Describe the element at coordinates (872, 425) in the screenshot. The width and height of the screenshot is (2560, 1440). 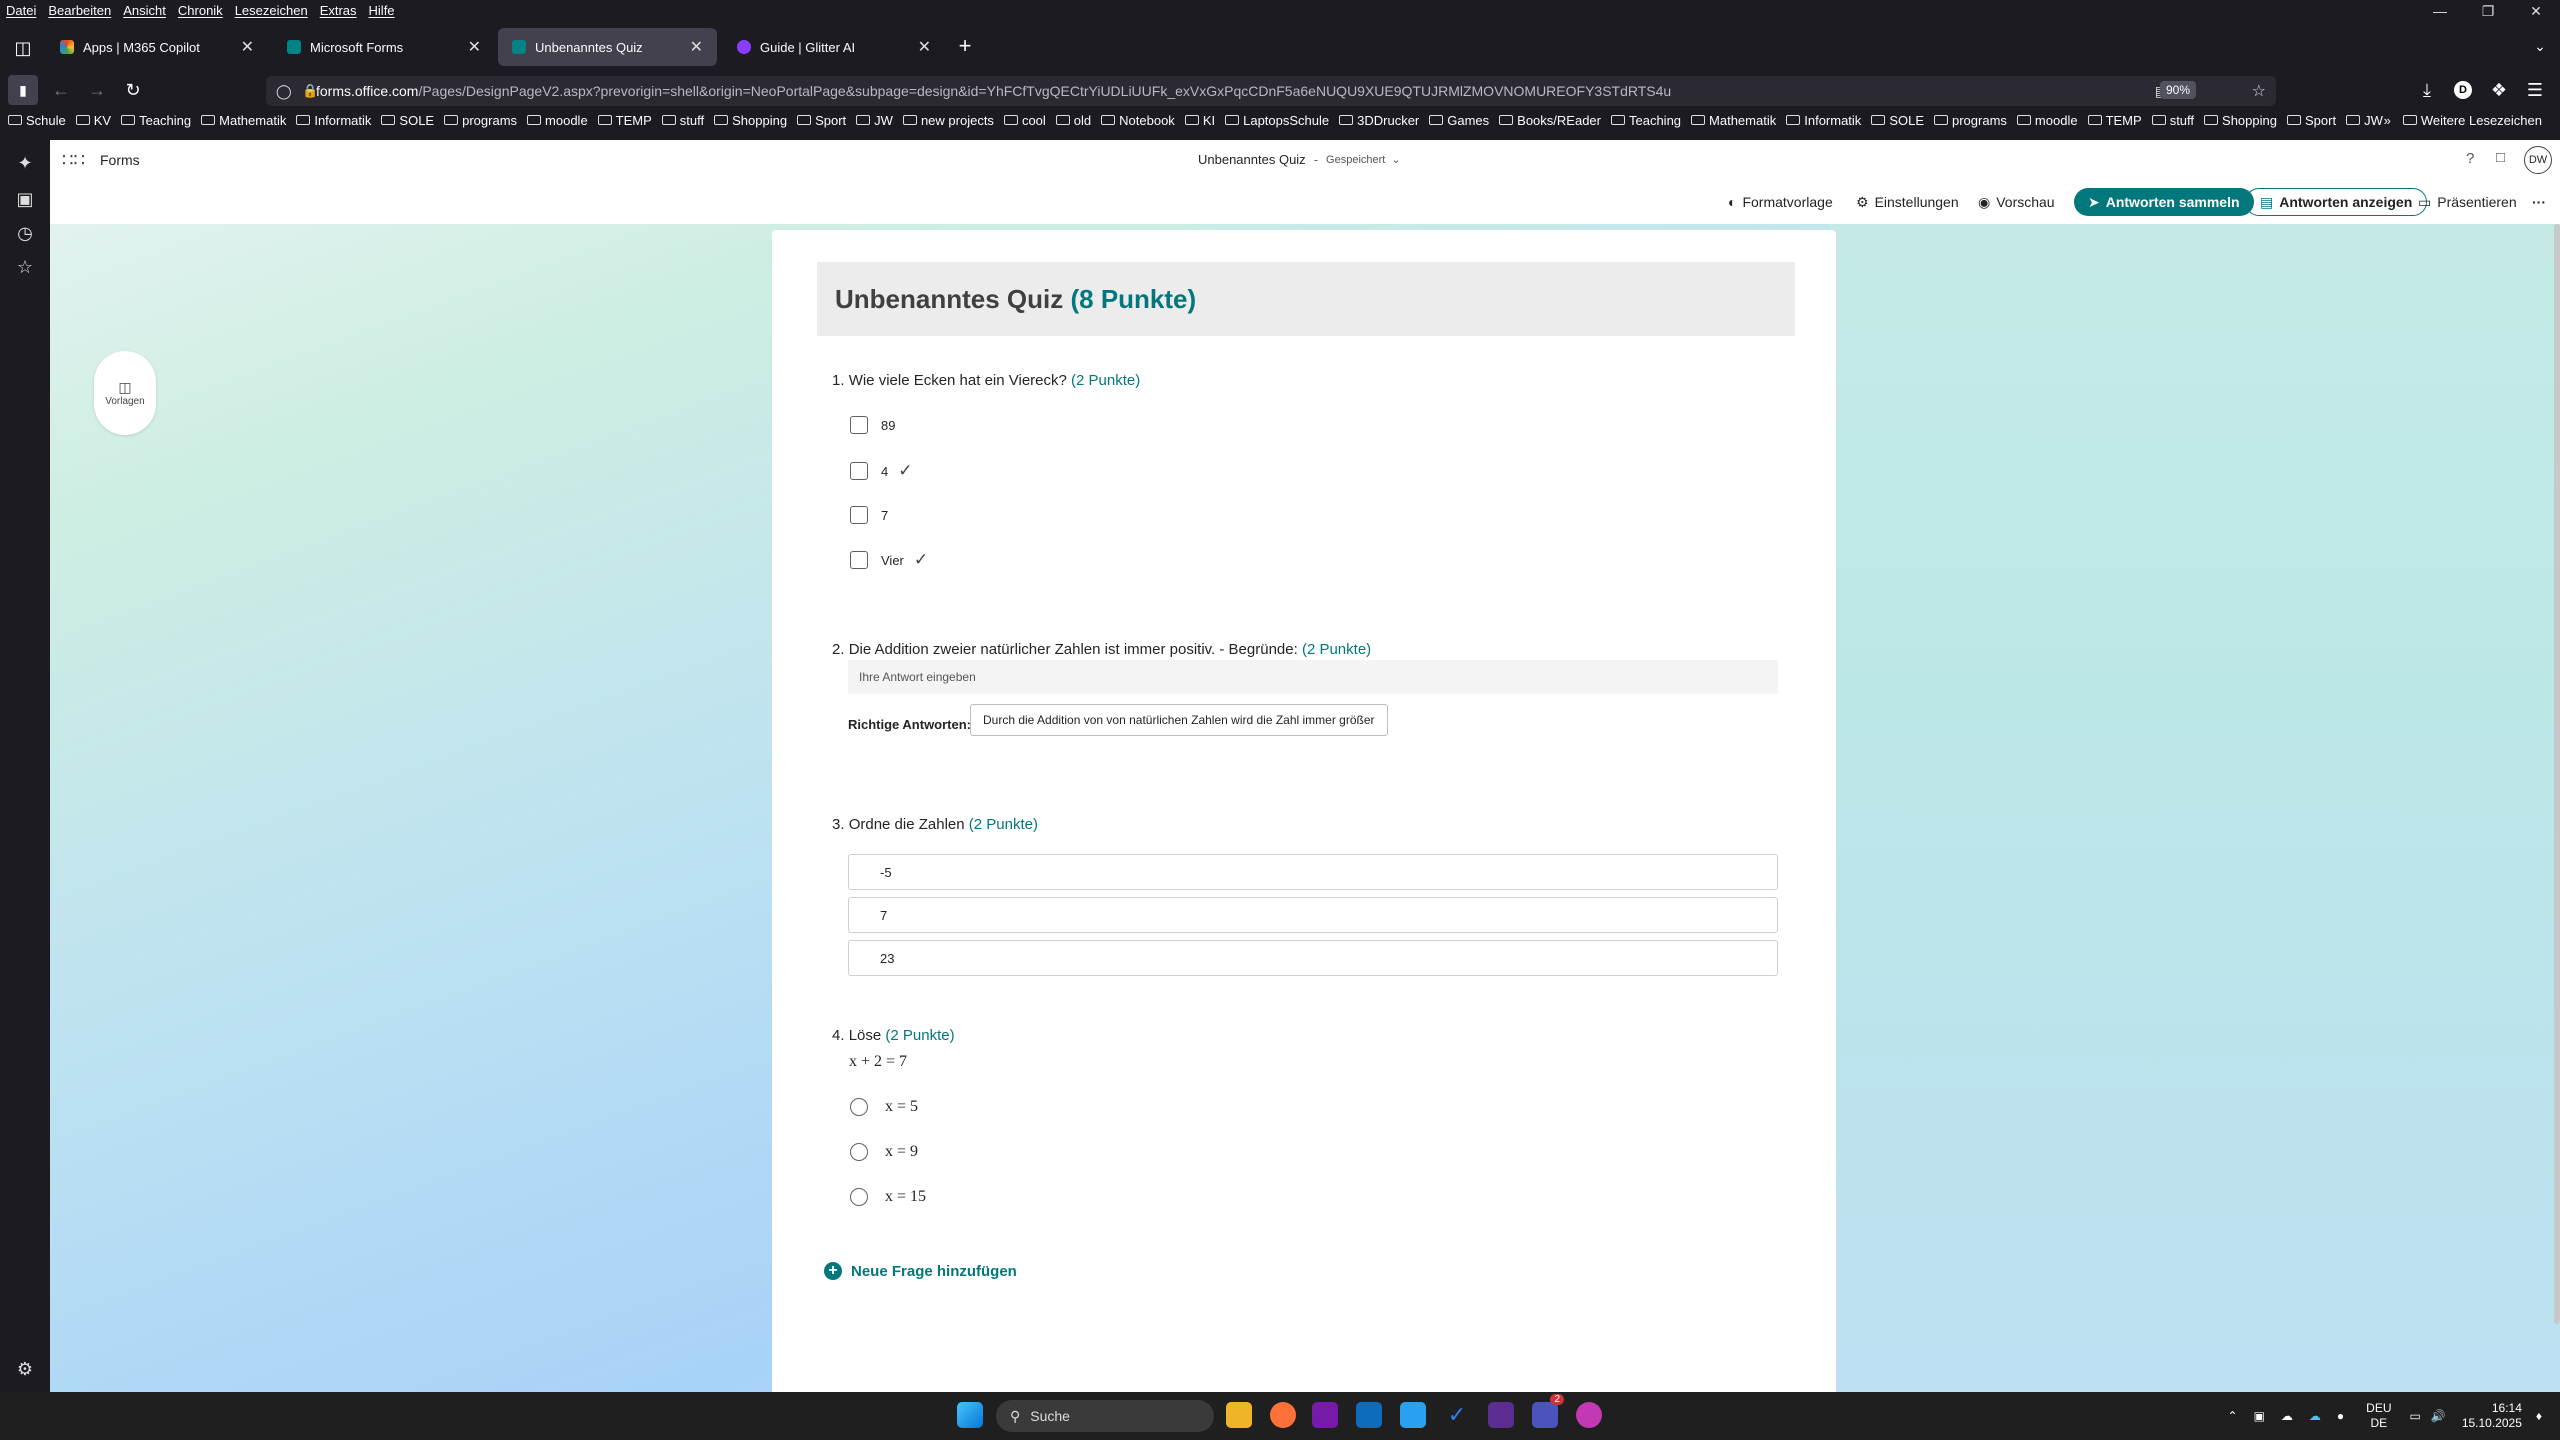
I see `q1-option: 89` at that location.